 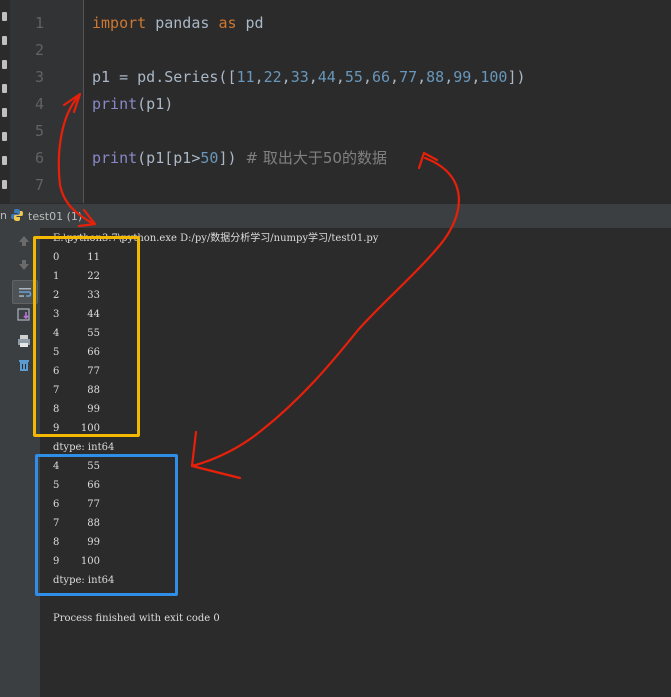 What do you see at coordinates (24, 265) in the screenshot?
I see `rerun-down-icon` at bounding box center [24, 265].